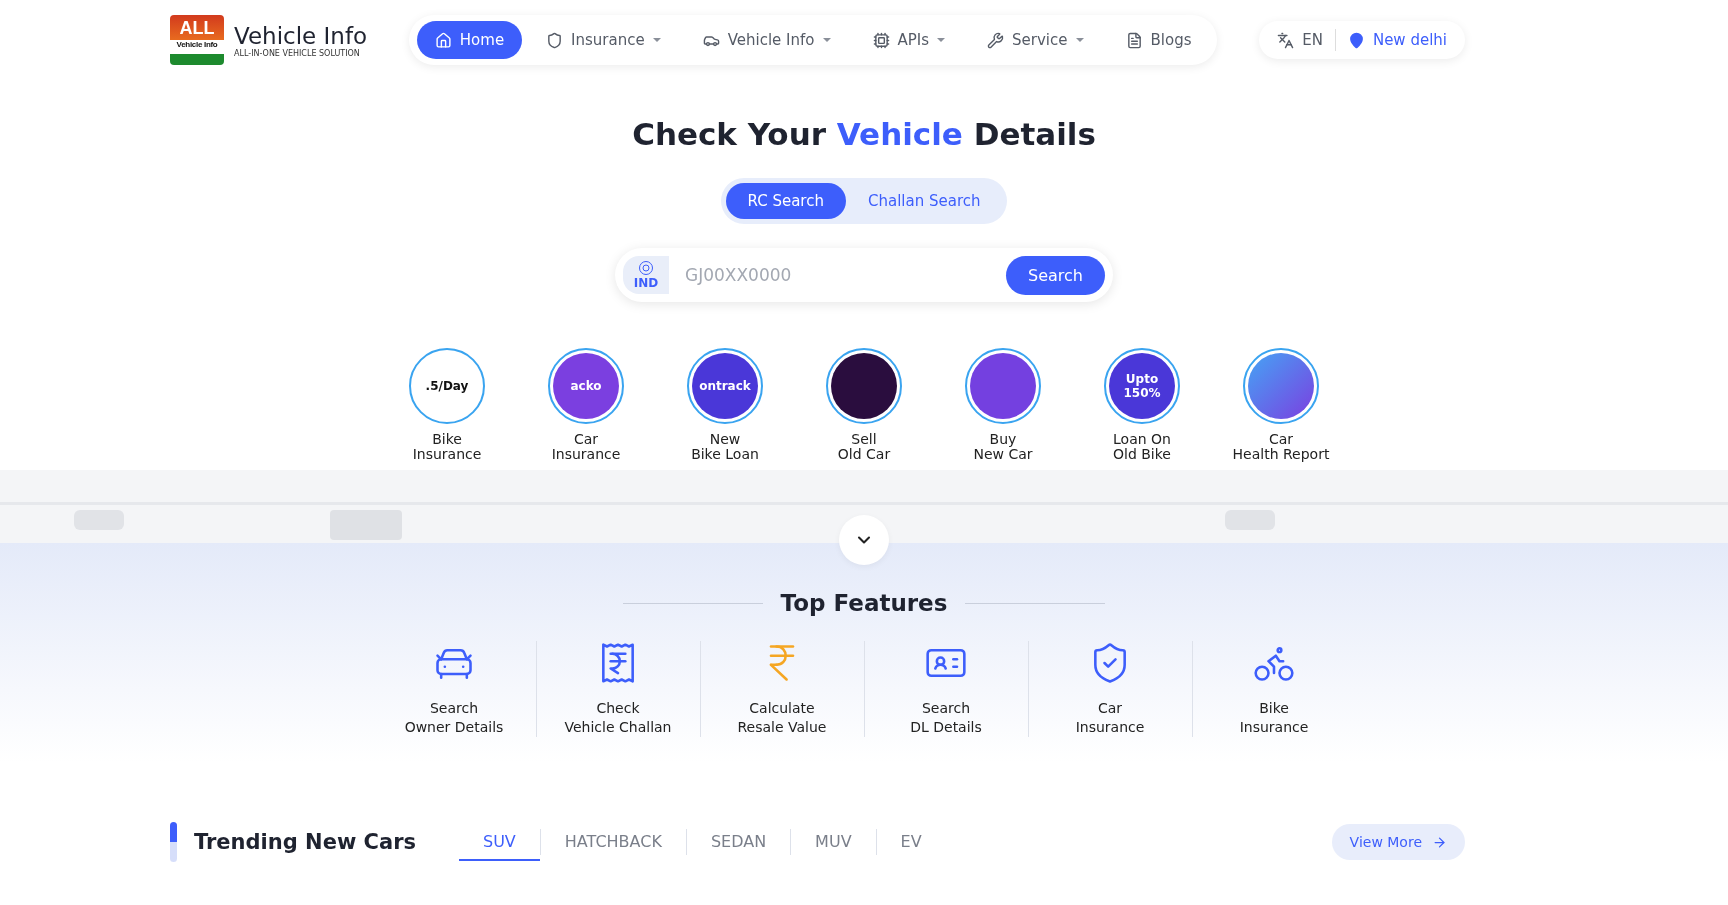 The width and height of the screenshot is (1728, 905). I want to click on promo-text: acko, so click(586, 386).